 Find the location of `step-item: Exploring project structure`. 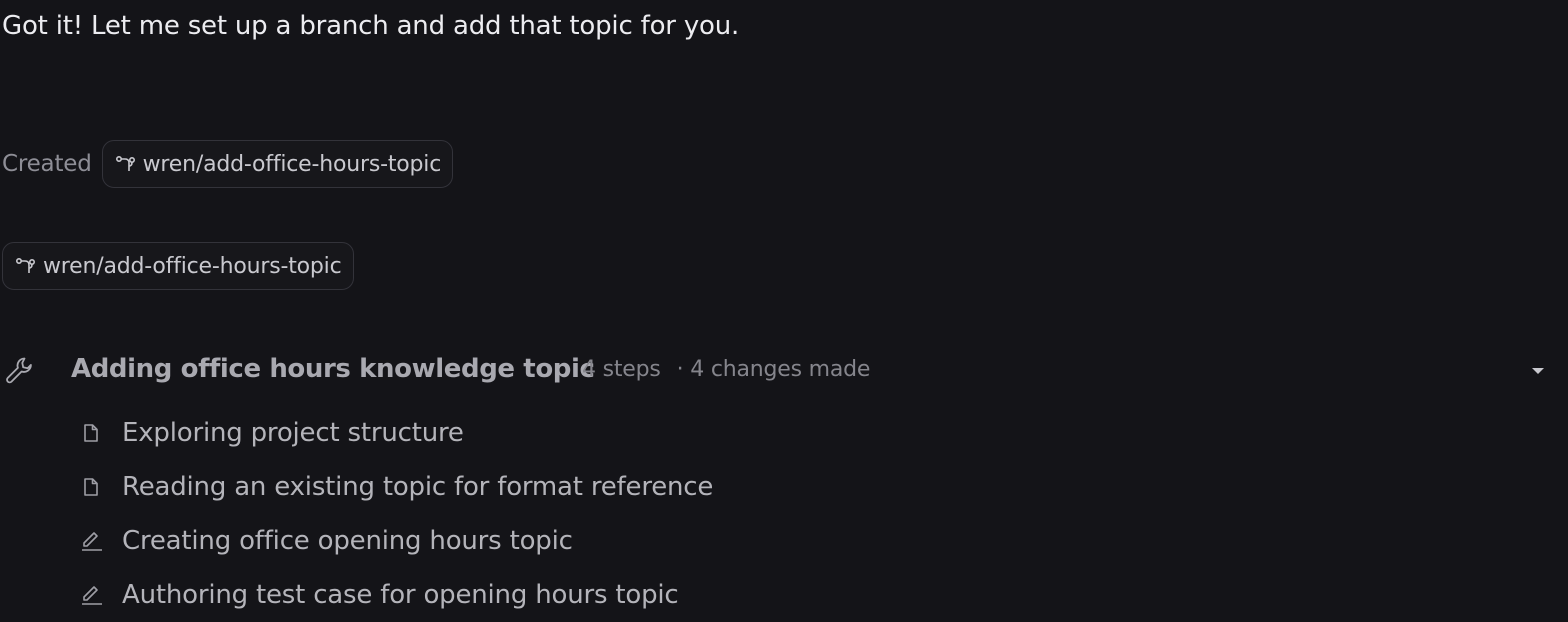

step-item: Exploring project structure is located at coordinates (396, 433).